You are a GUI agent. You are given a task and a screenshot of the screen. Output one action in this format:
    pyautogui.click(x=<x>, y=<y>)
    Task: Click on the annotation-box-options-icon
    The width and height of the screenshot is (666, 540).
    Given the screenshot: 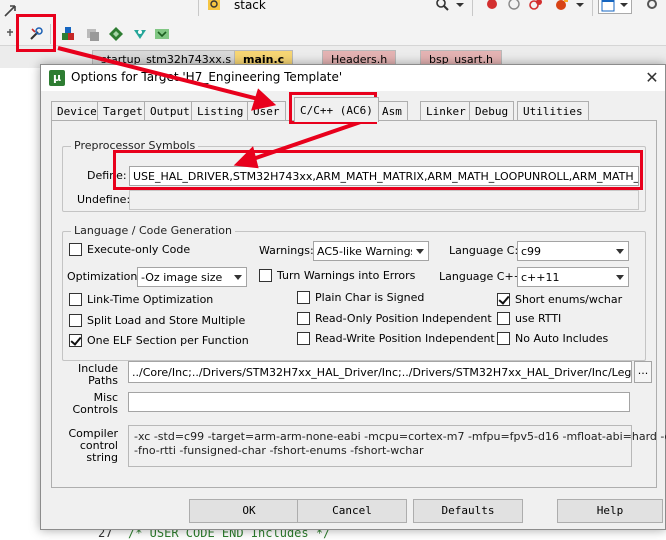 What is the action you would take?
    pyautogui.click(x=36, y=33)
    